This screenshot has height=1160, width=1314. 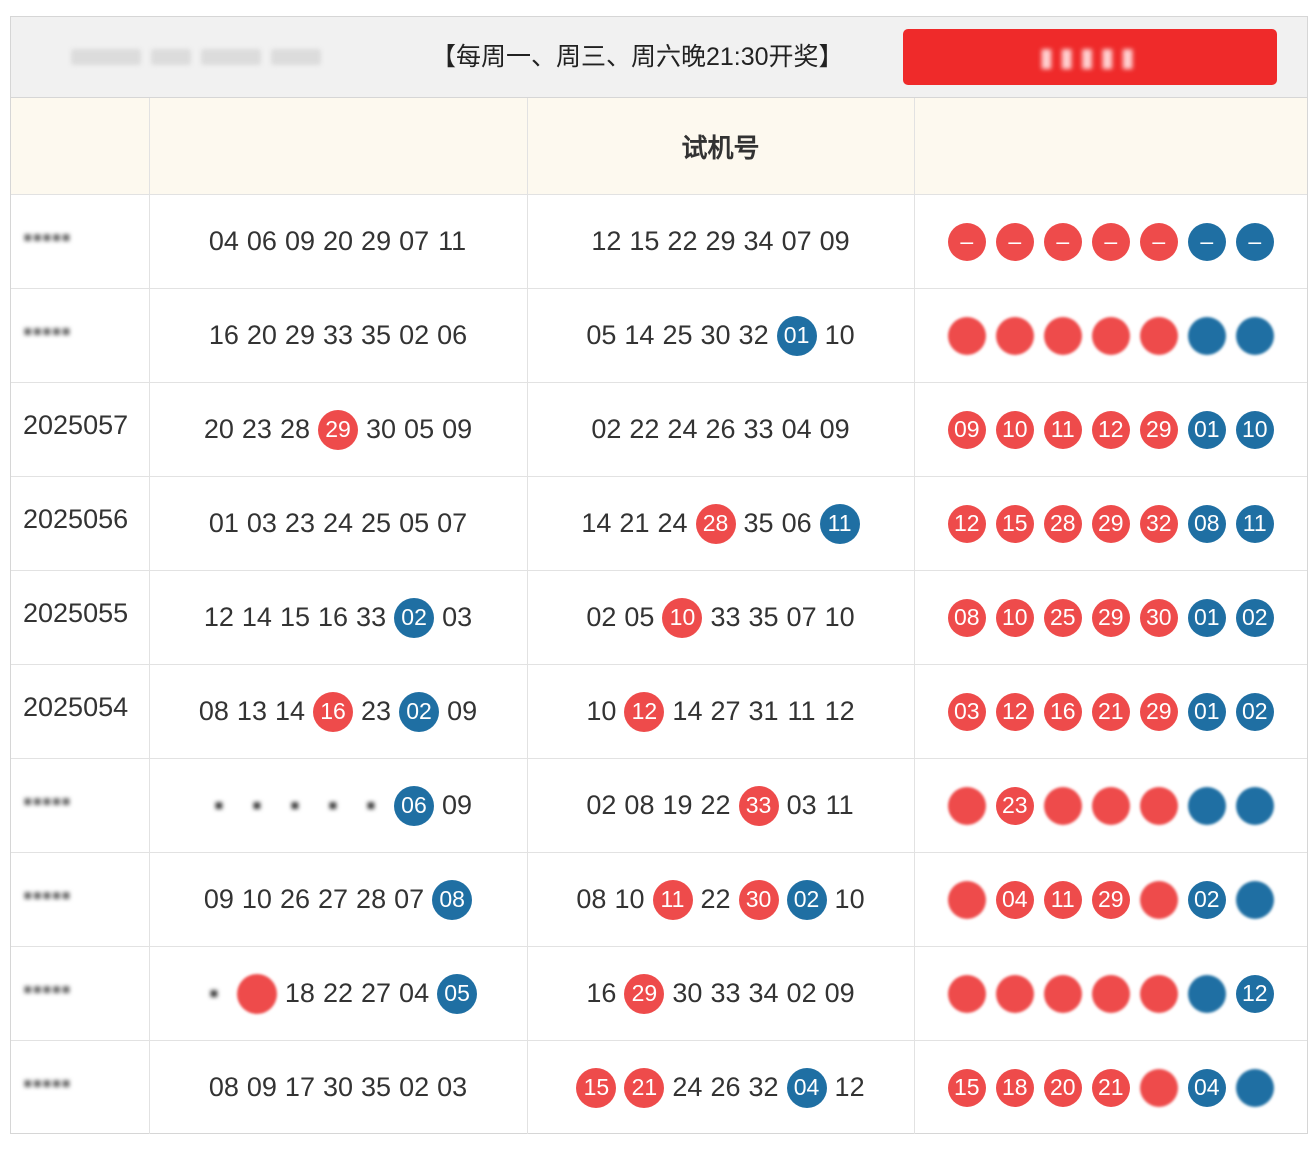 What do you see at coordinates (338, 1087) in the screenshot?
I see `draw-numbers-cell: 08 09 17 30 35 02 03` at bounding box center [338, 1087].